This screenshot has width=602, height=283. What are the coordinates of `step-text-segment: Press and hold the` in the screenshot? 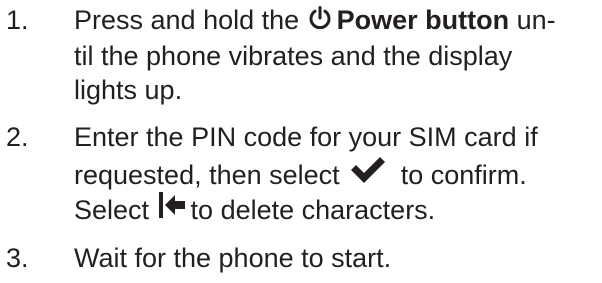 It's located at (190, 20).